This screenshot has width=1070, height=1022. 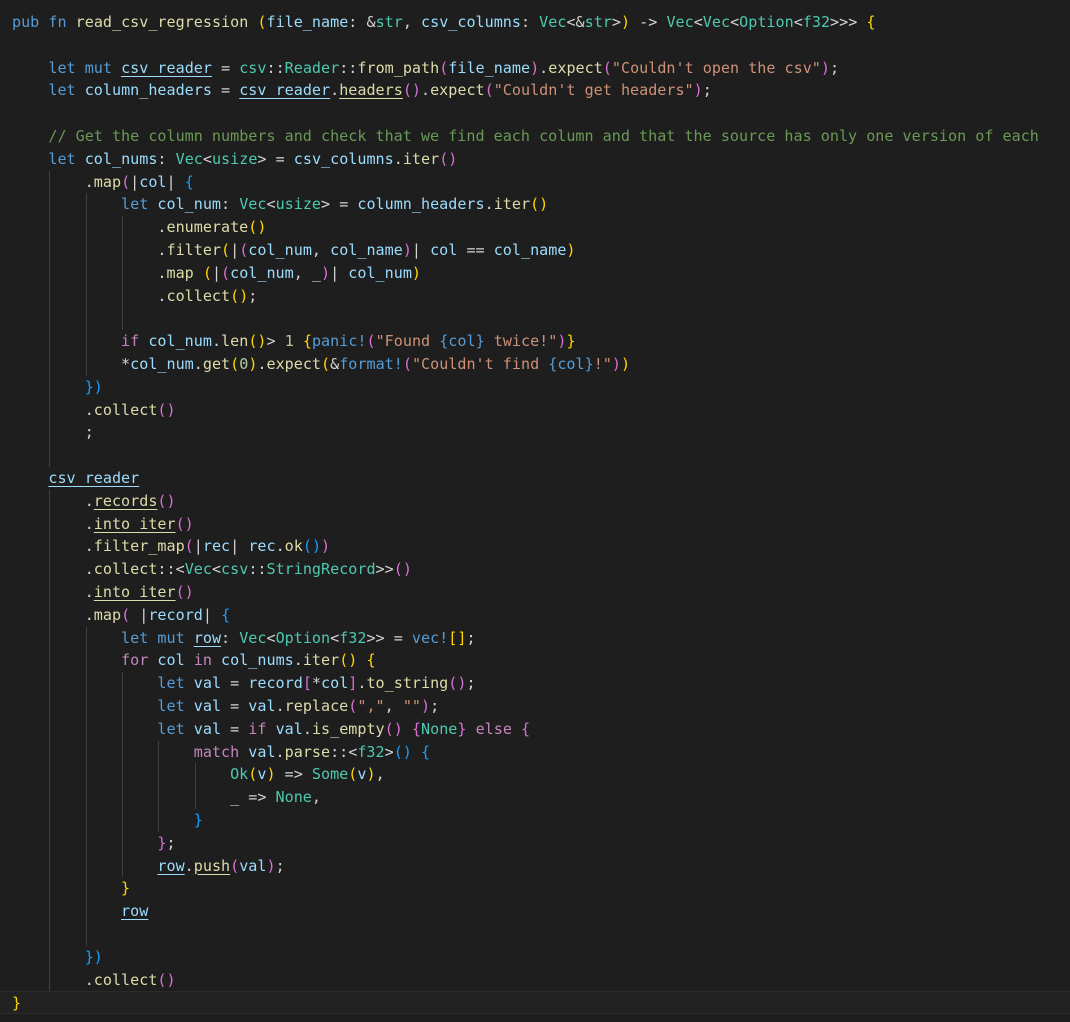 What do you see at coordinates (535, 273) in the screenshot?
I see `code-line: .map (|(col_num, _)| col_num)` at bounding box center [535, 273].